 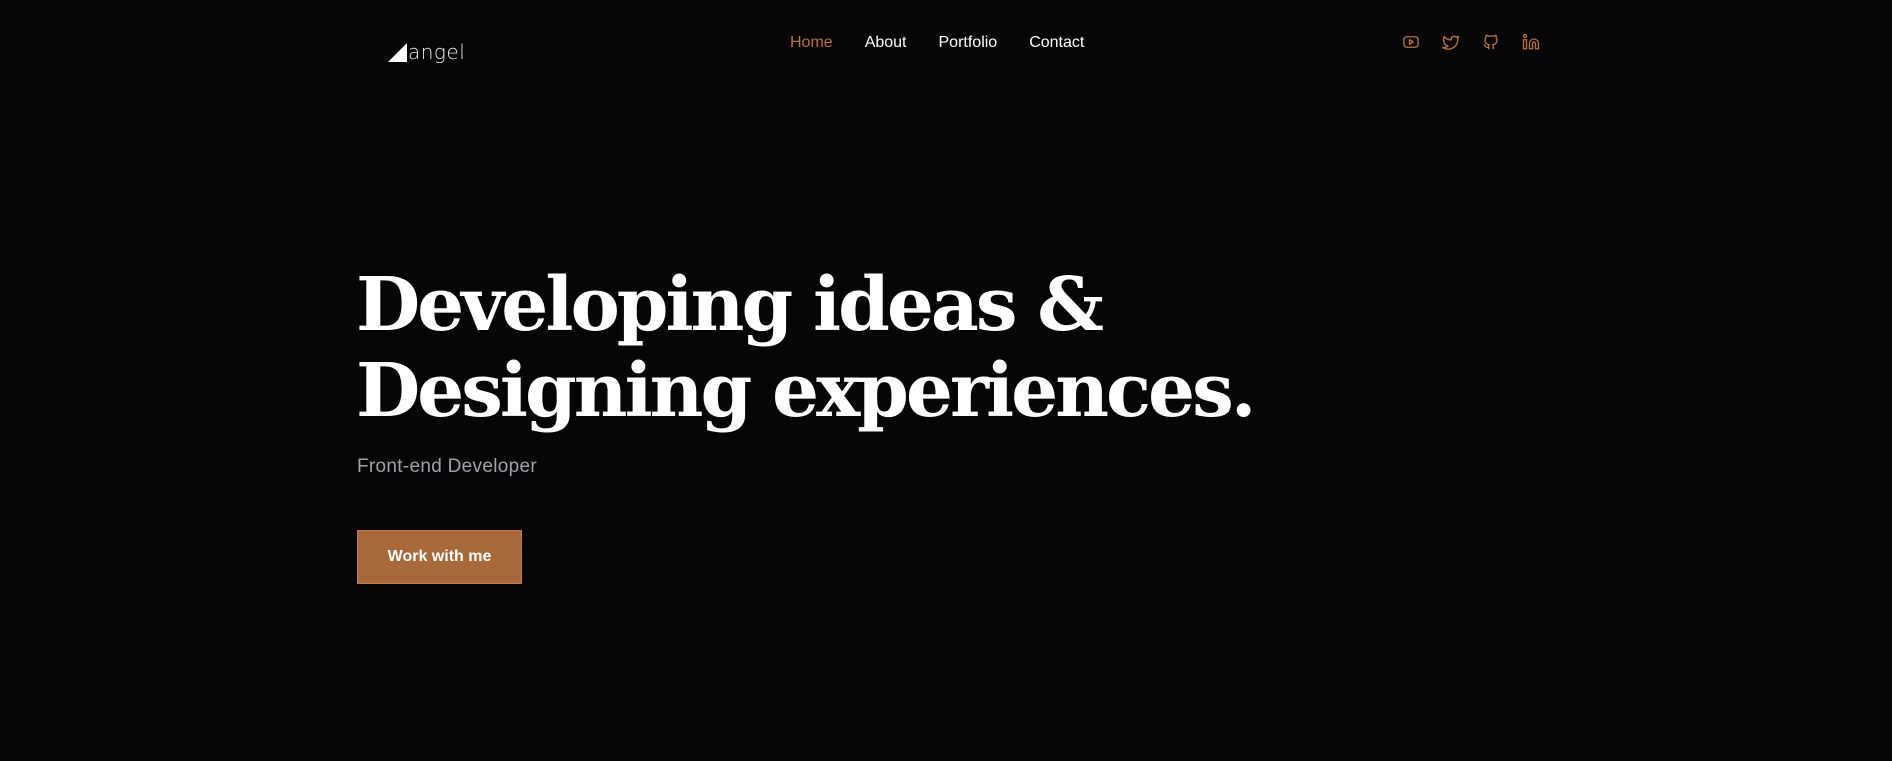 I want to click on linkedin-icon, so click(x=1531, y=42).